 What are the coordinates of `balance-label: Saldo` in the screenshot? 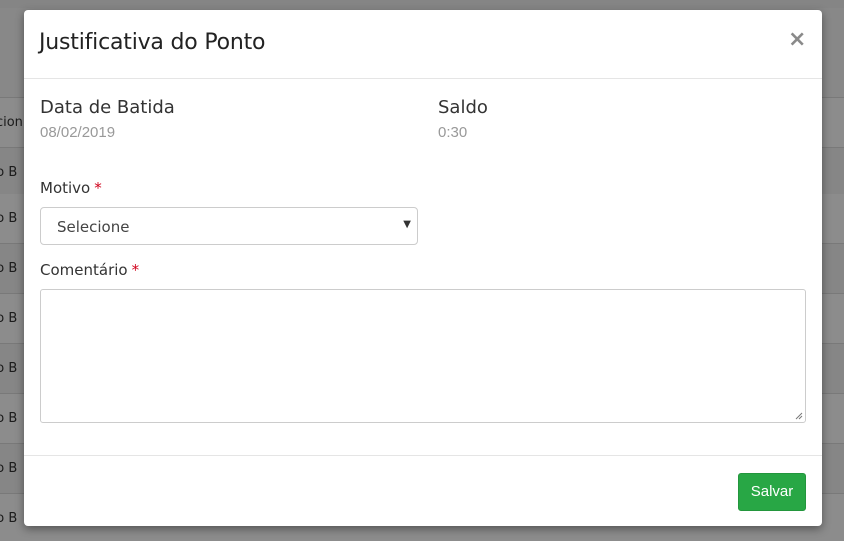 It's located at (463, 107).